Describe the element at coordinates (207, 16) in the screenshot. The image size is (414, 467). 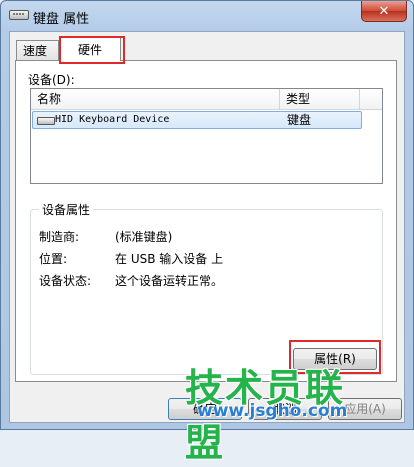
I see `title-bar: 键盘 属性 ✕` at that location.